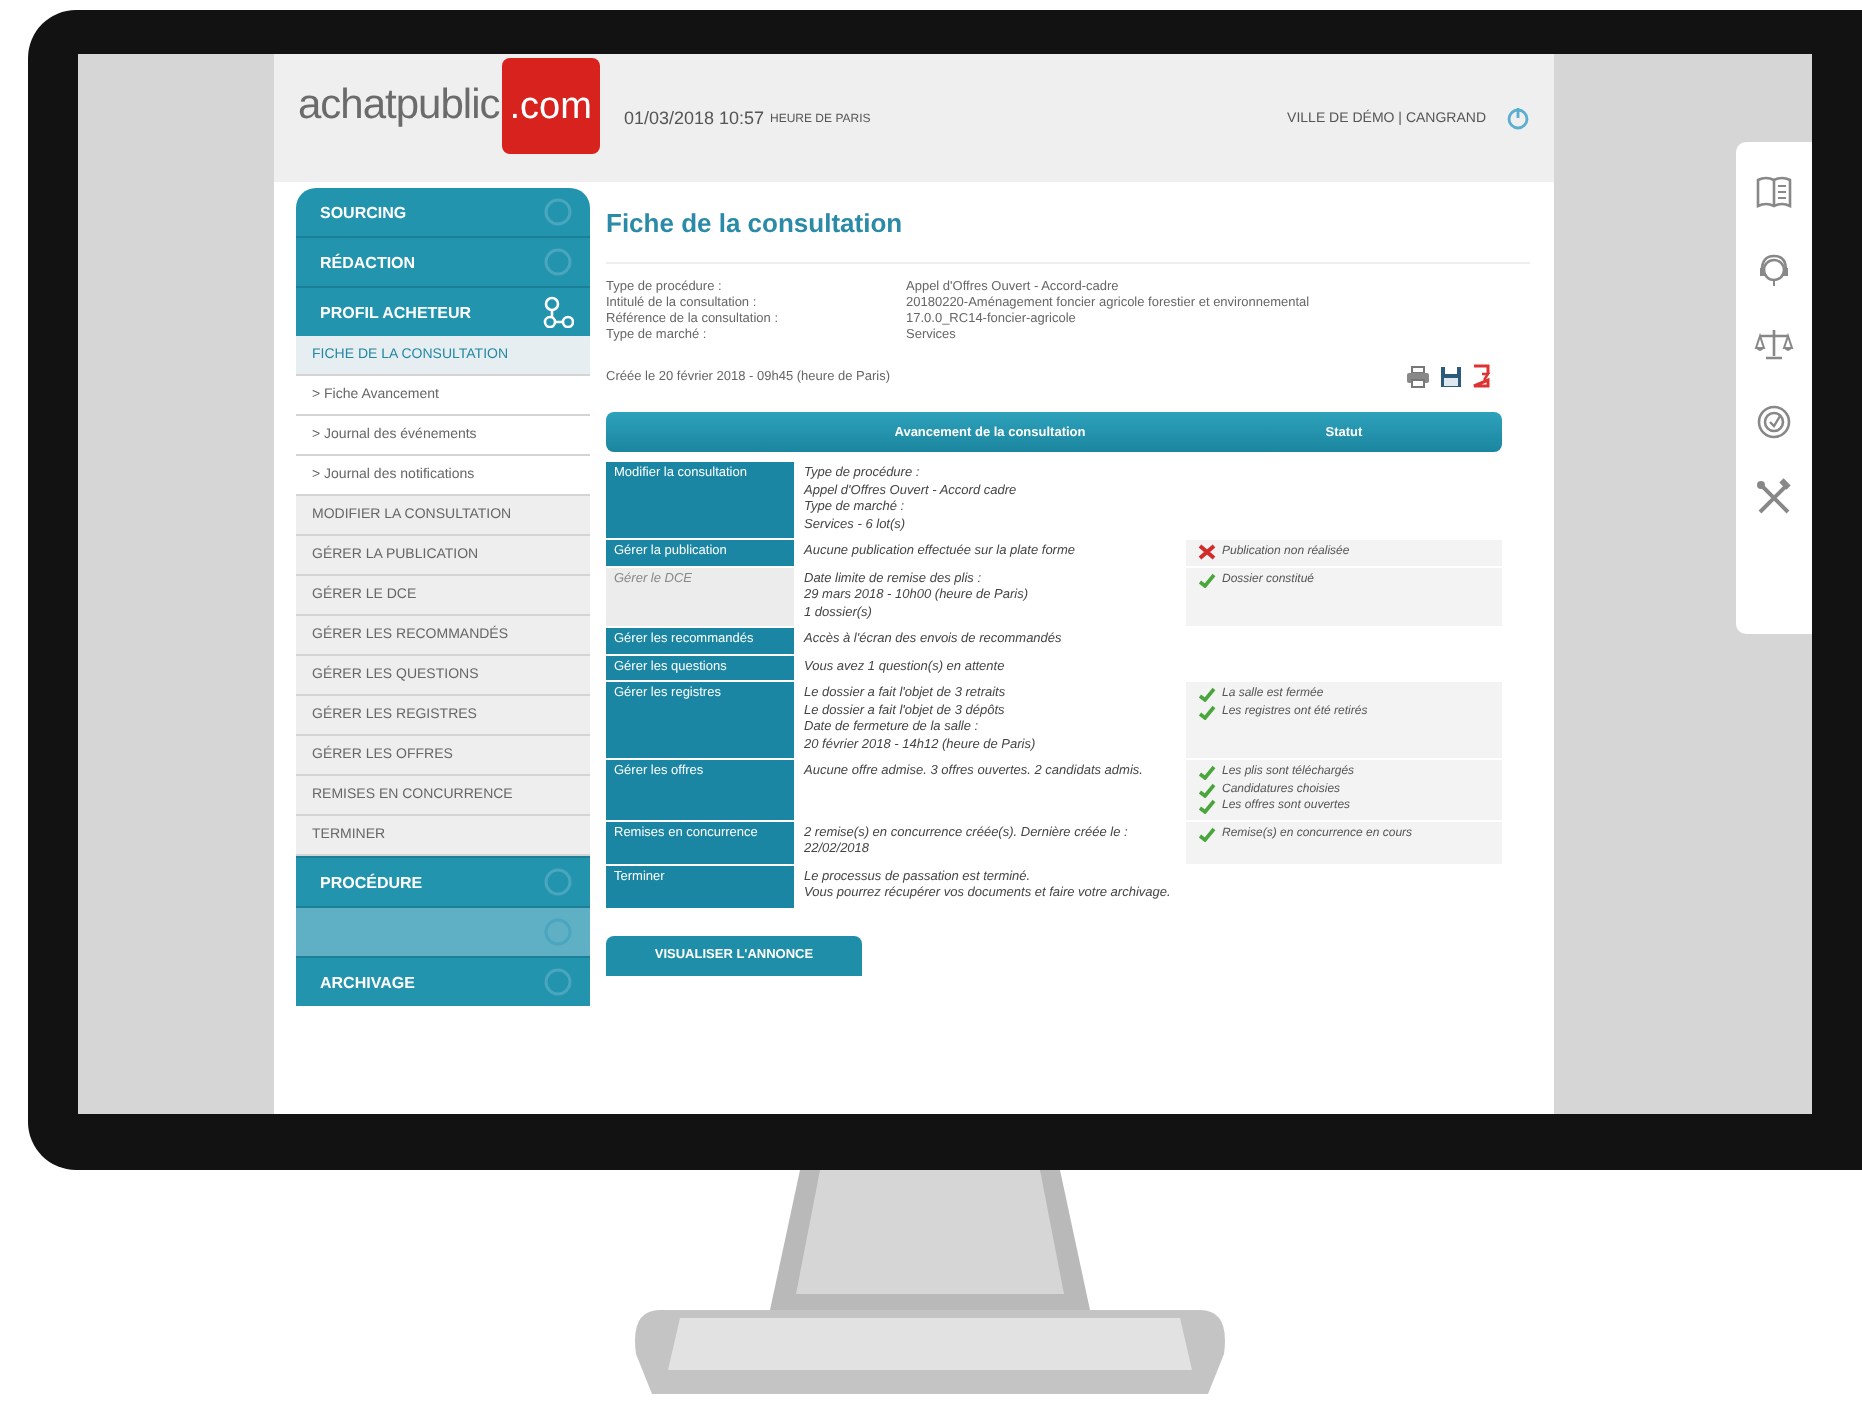  What do you see at coordinates (1774, 422) in the screenshot?
I see `target-icon` at bounding box center [1774, 422].